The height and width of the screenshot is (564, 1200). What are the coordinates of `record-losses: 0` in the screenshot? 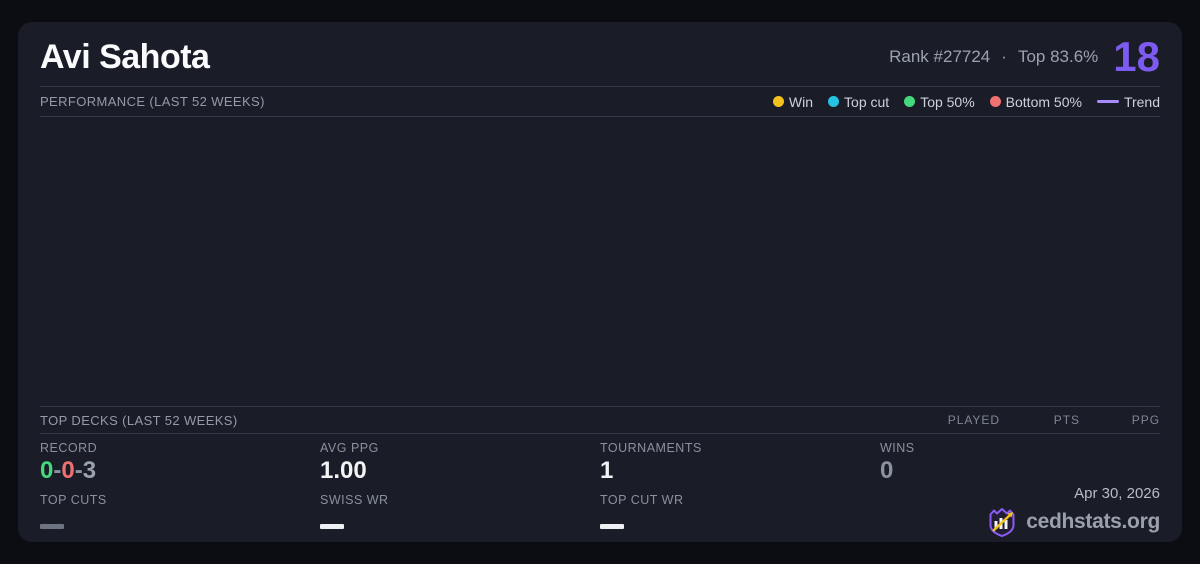 It's located at (68, 470).